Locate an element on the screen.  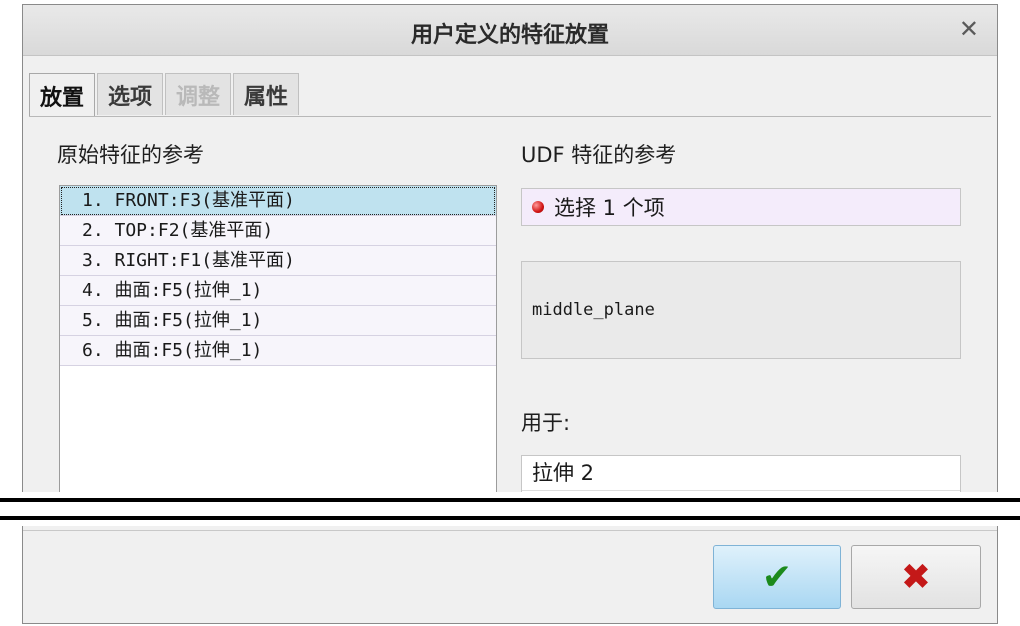
list-item: 6. 曲面:F5(拉伸_1) is located at coordinates (278, 351).